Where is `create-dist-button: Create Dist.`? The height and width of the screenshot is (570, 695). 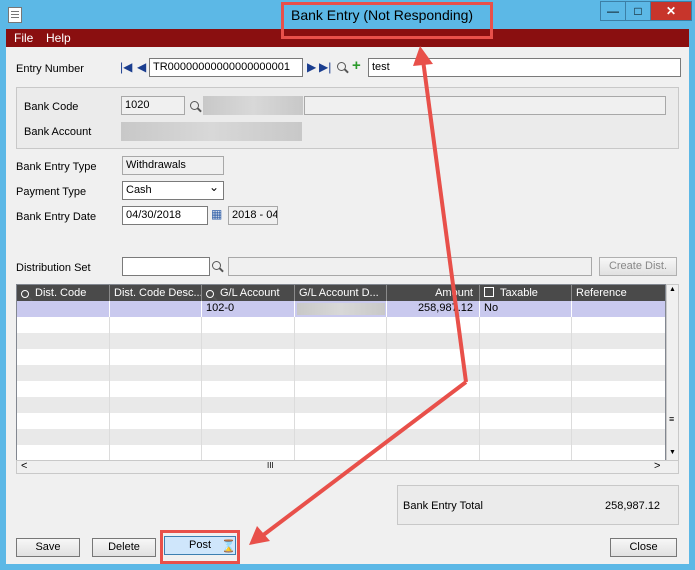
create-dist-button: Create Dist. is located at coordinates (638, 266).